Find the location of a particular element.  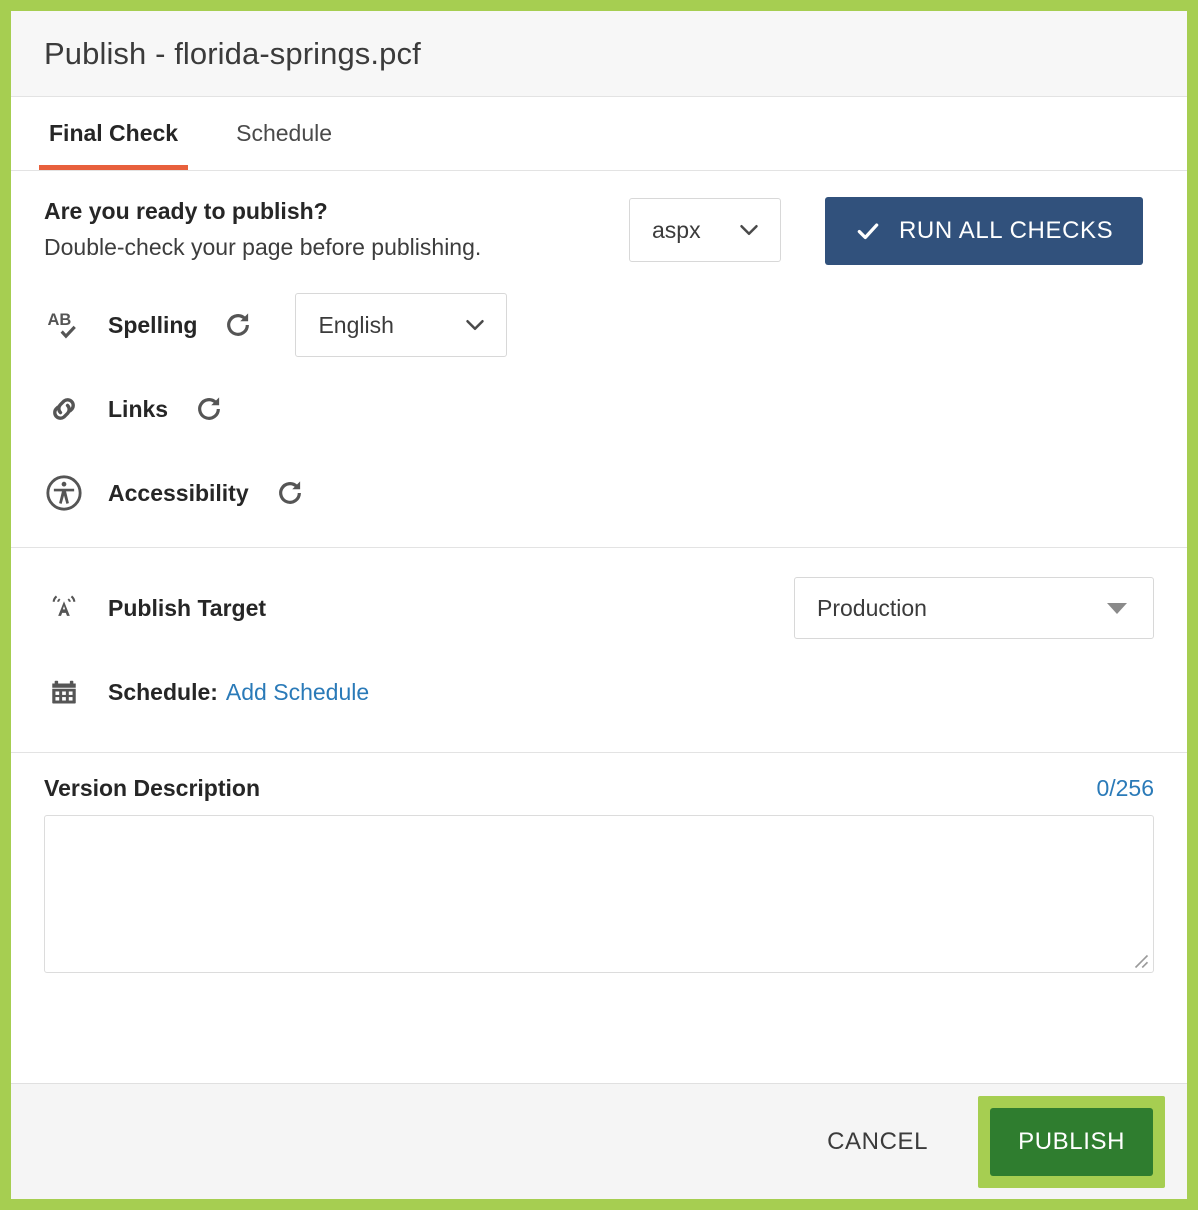

version-description-input is located at coordinates (599, 894).